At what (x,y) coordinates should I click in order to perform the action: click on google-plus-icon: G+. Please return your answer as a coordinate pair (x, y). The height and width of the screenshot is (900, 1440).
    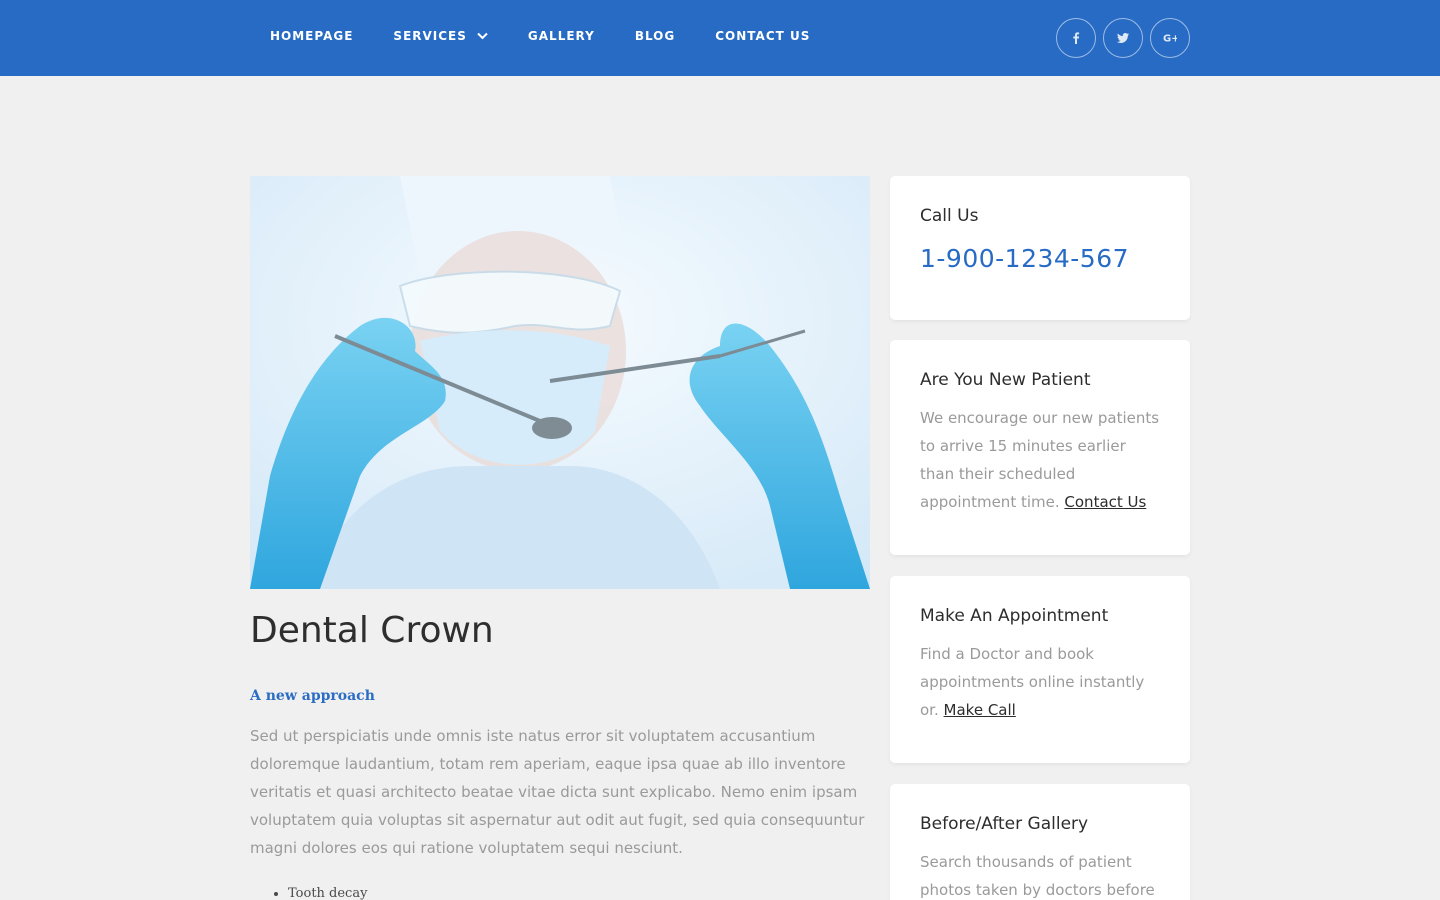
    Looking at the image, I should click on (1170, 39).